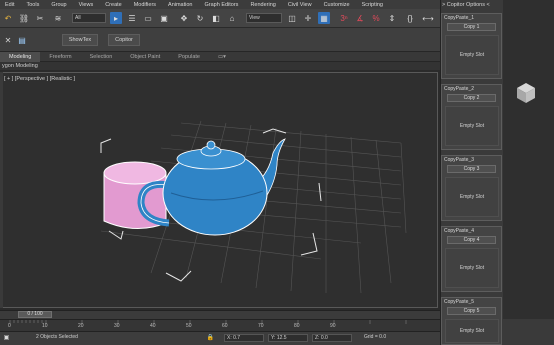  What do you see at coordinates (344, 18) in the screenshot?
I see `snap-toggle-icon: 3ⁿ` at bounding box center [344, 18].